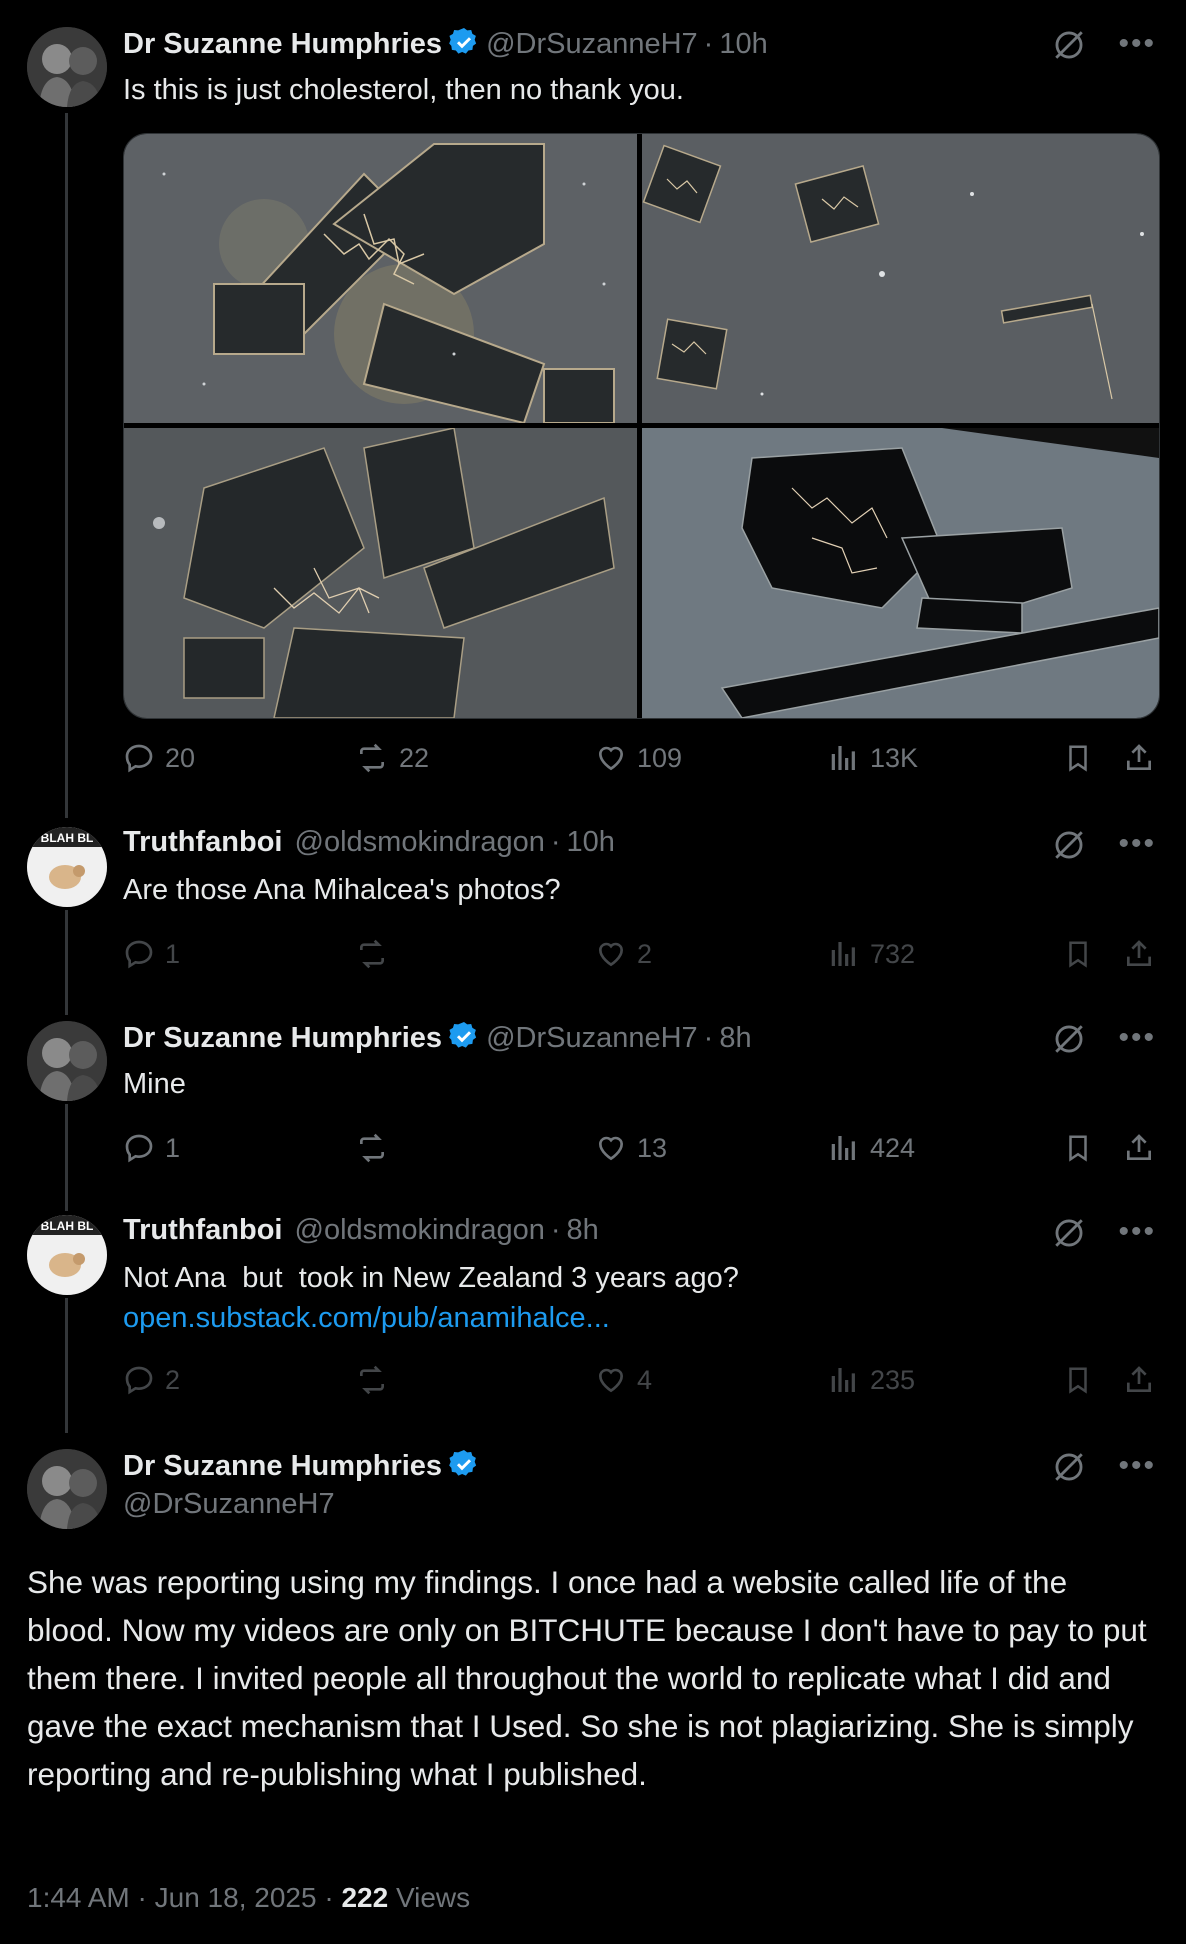 The image size is (1186, 1944). I want to click on repost-button: 22, so click(392, 758).